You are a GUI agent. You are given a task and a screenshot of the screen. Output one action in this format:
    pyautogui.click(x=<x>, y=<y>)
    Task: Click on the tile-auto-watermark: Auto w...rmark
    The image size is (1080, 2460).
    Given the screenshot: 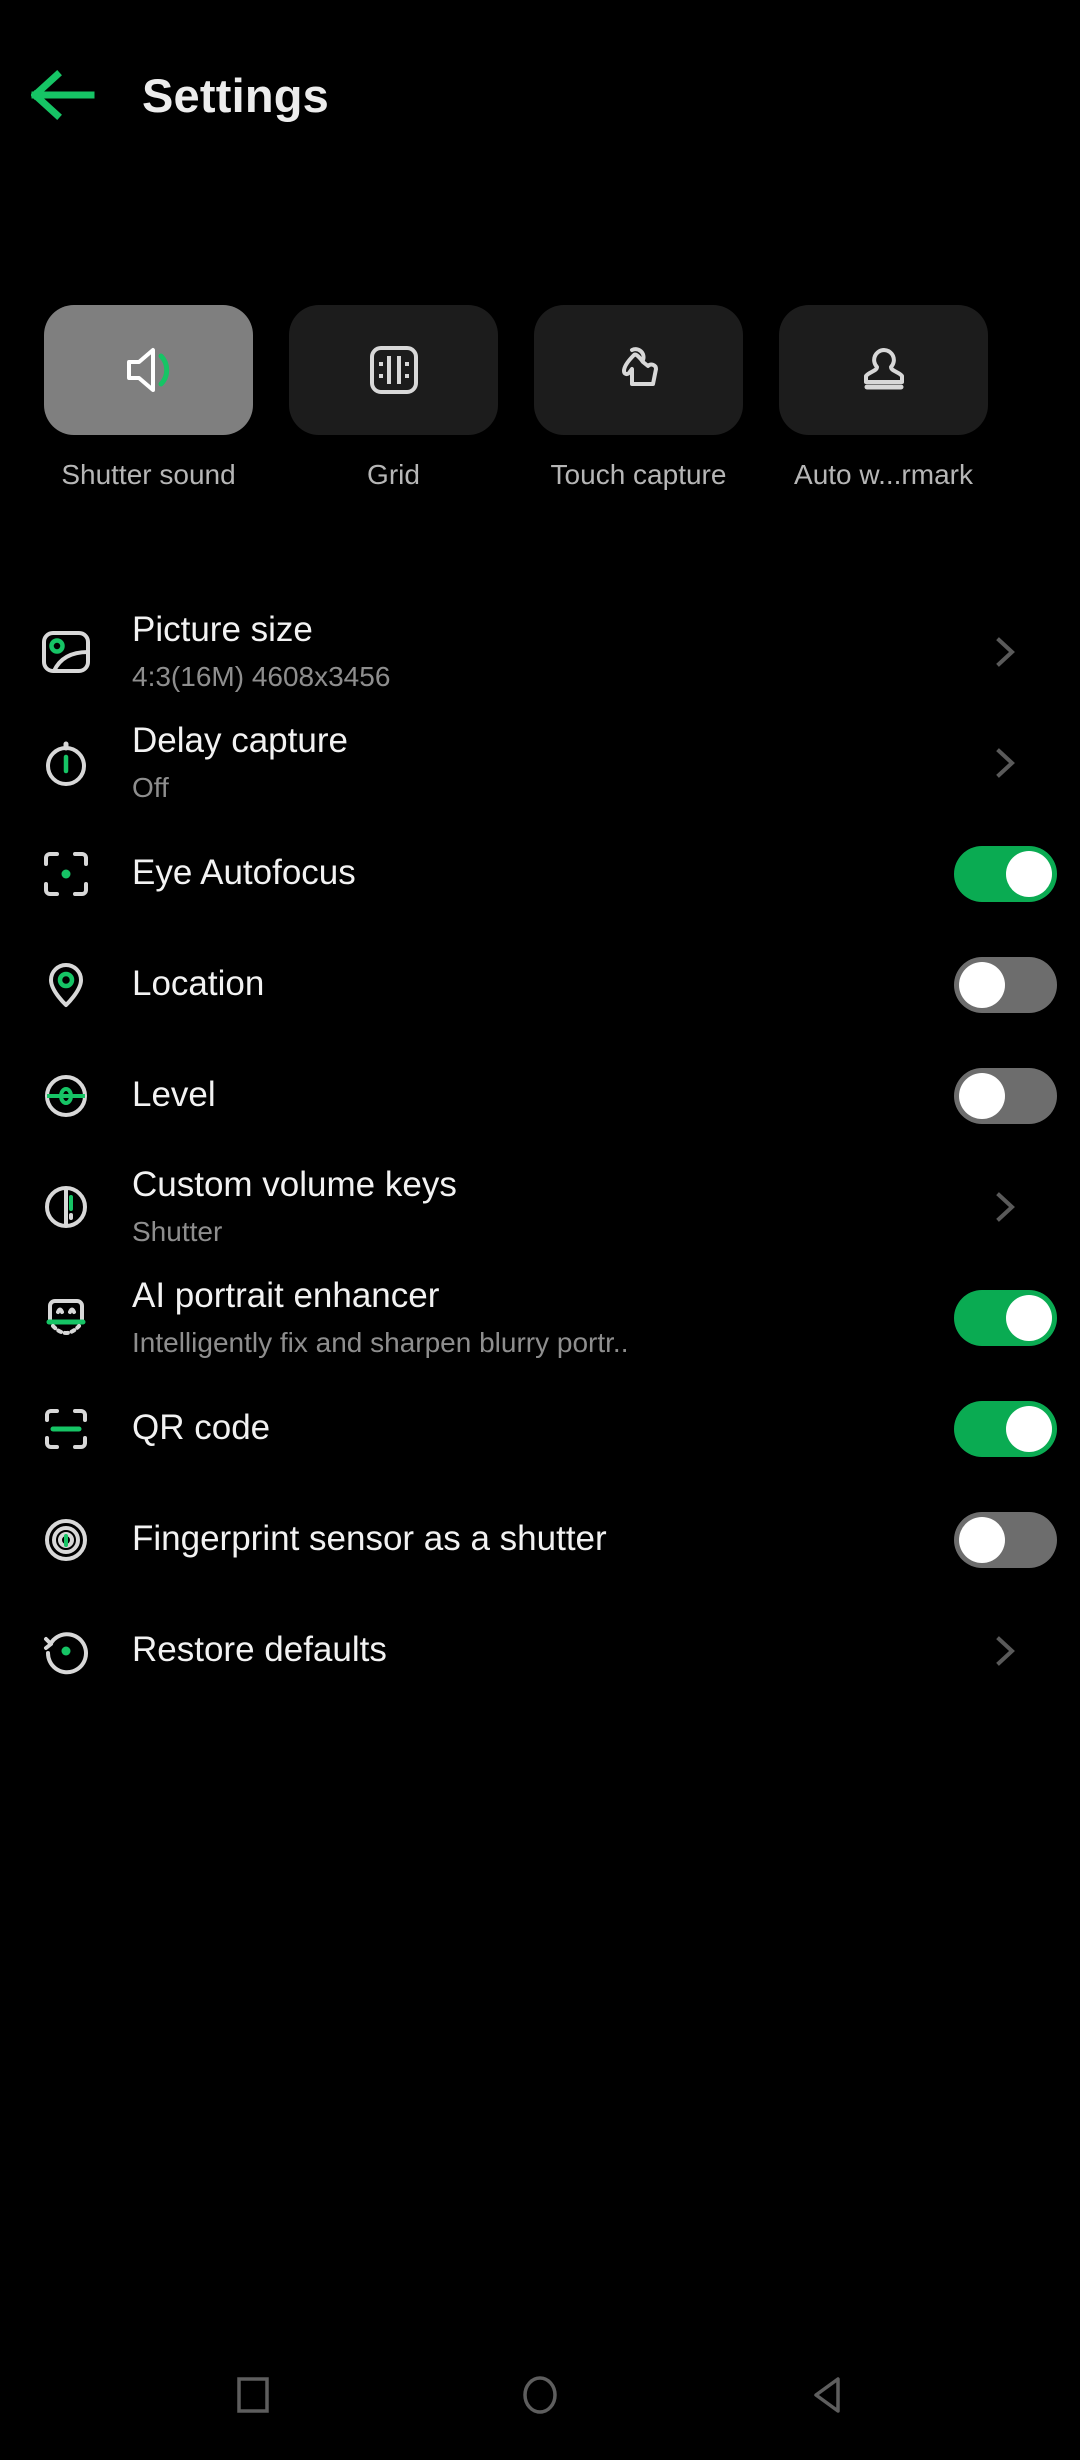 What is the action you would take?
    pyautogui.click(x=883, y=397)
    